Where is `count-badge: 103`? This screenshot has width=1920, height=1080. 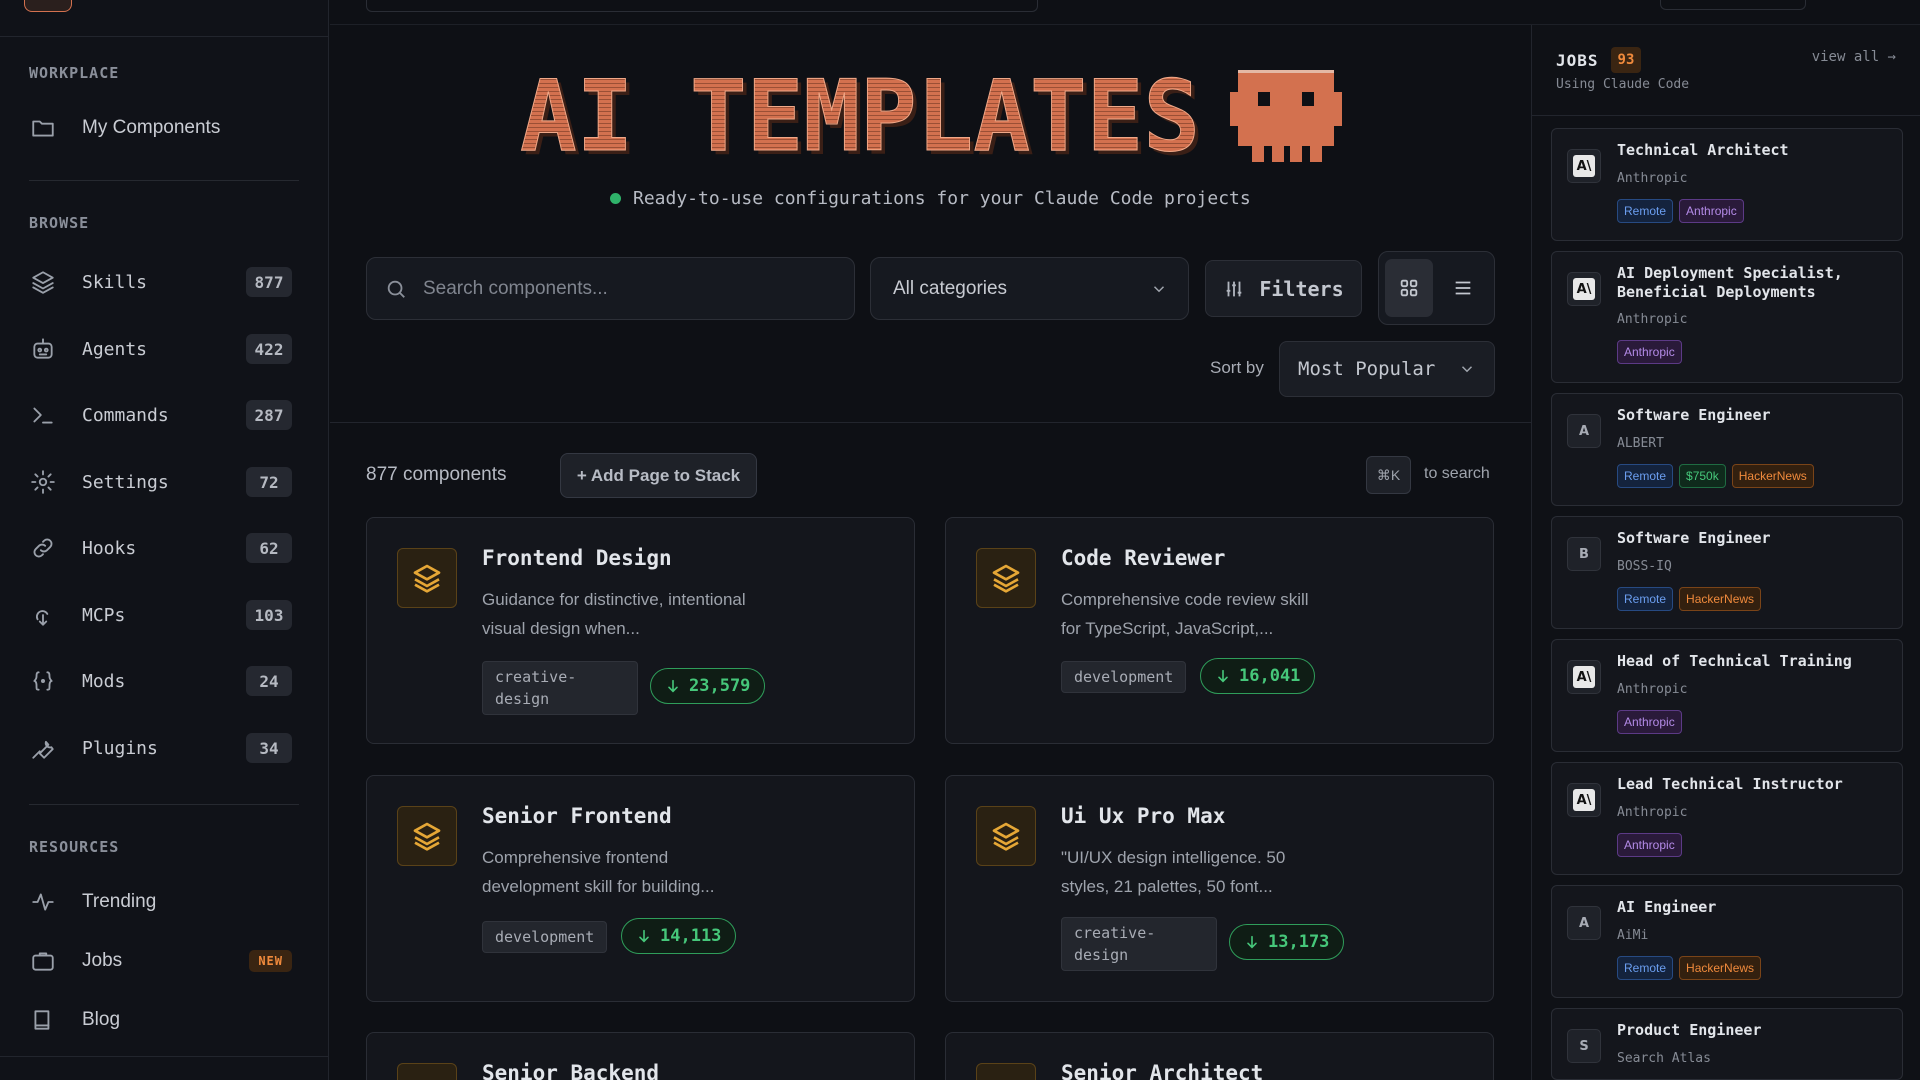
count-badge: 103 is located at coordinates (269, 615).